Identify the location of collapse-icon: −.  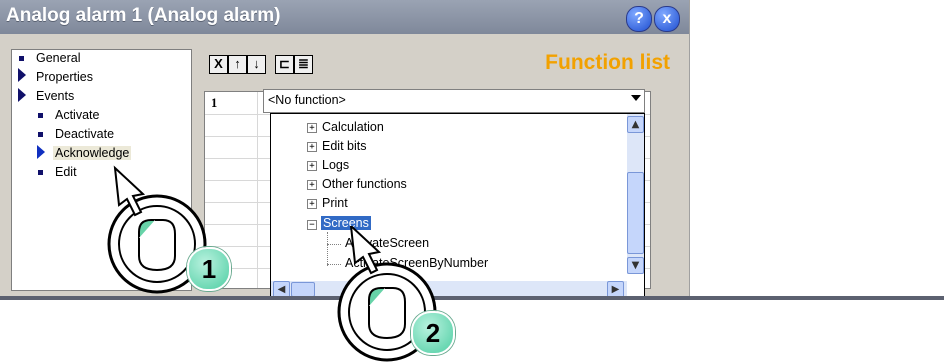
(312, 225).